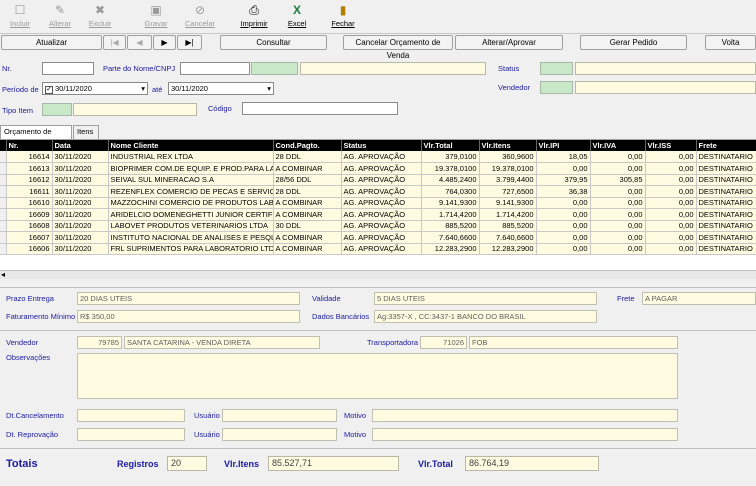 The image size is (756, 486). Describe the element at coordinates (57, 109) in the screenshot. I see `tipo-item-code-field` at that location.